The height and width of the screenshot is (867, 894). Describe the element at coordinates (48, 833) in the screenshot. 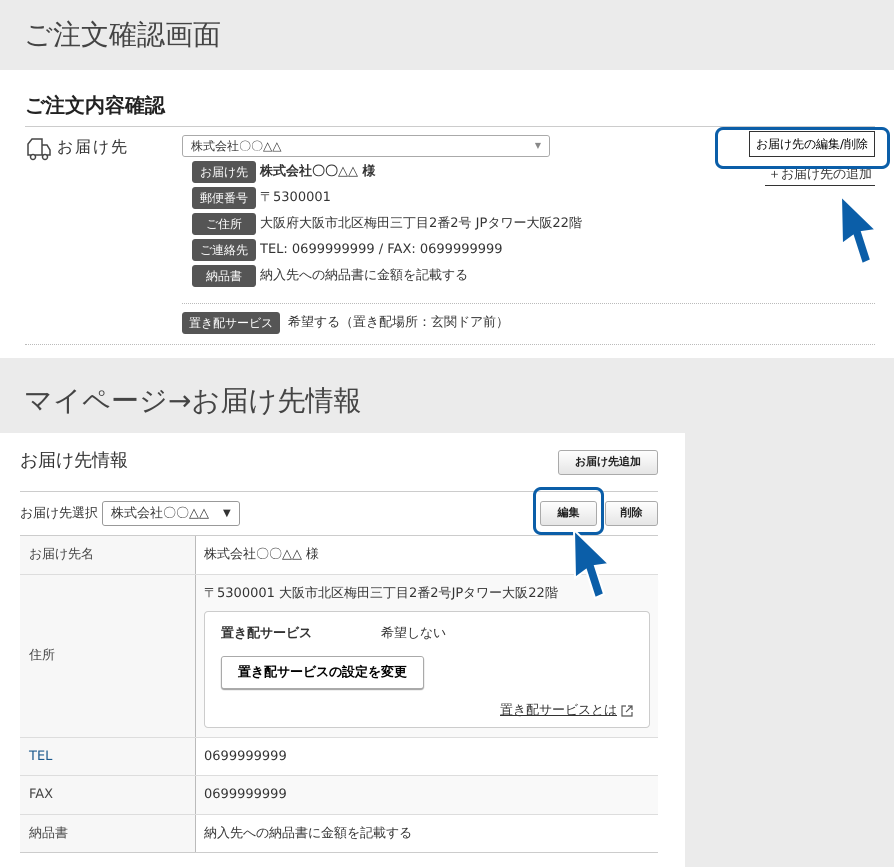

I see `row-label: 納品書` at that location.